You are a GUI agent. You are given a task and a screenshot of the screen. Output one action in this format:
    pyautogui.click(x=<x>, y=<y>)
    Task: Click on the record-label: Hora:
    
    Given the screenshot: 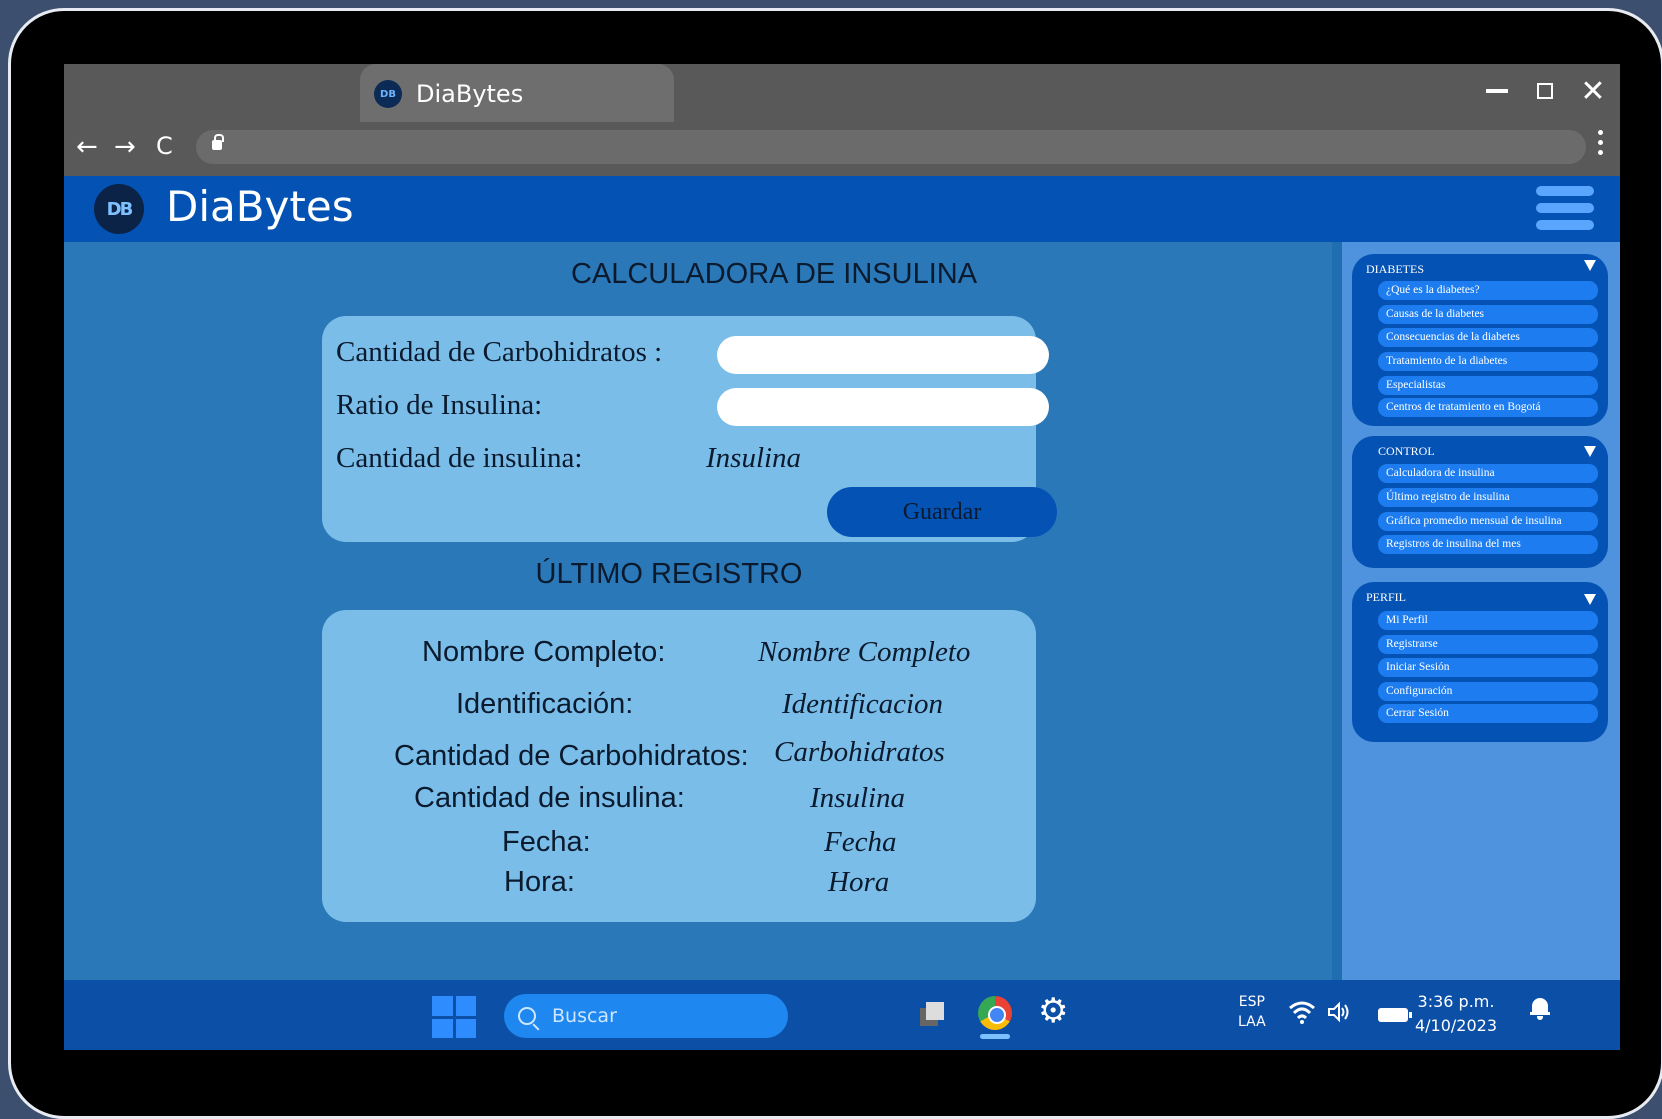 What is the action you would take?
    pyautogui.click(x=539, y=882)
    